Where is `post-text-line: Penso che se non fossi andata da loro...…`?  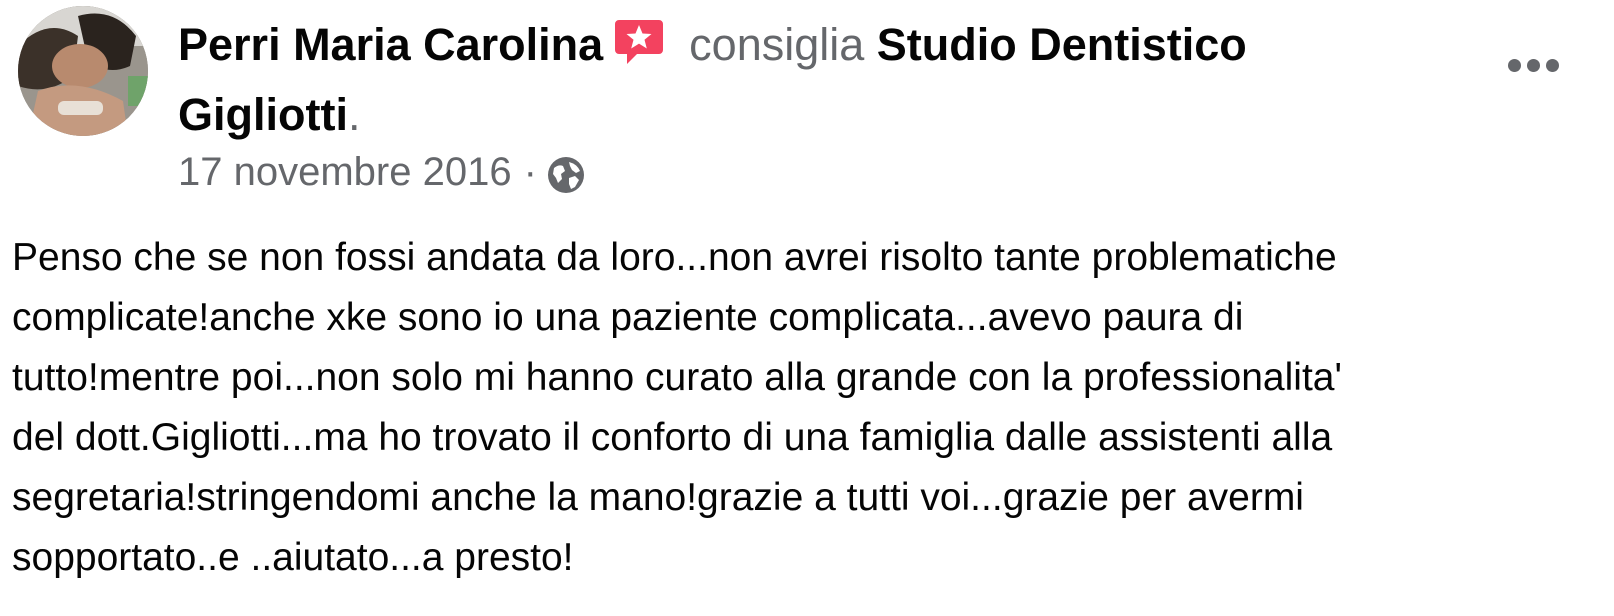 post-text-line: Penso che se non fossi andata da loro...… is located at coordinates (674, 257).